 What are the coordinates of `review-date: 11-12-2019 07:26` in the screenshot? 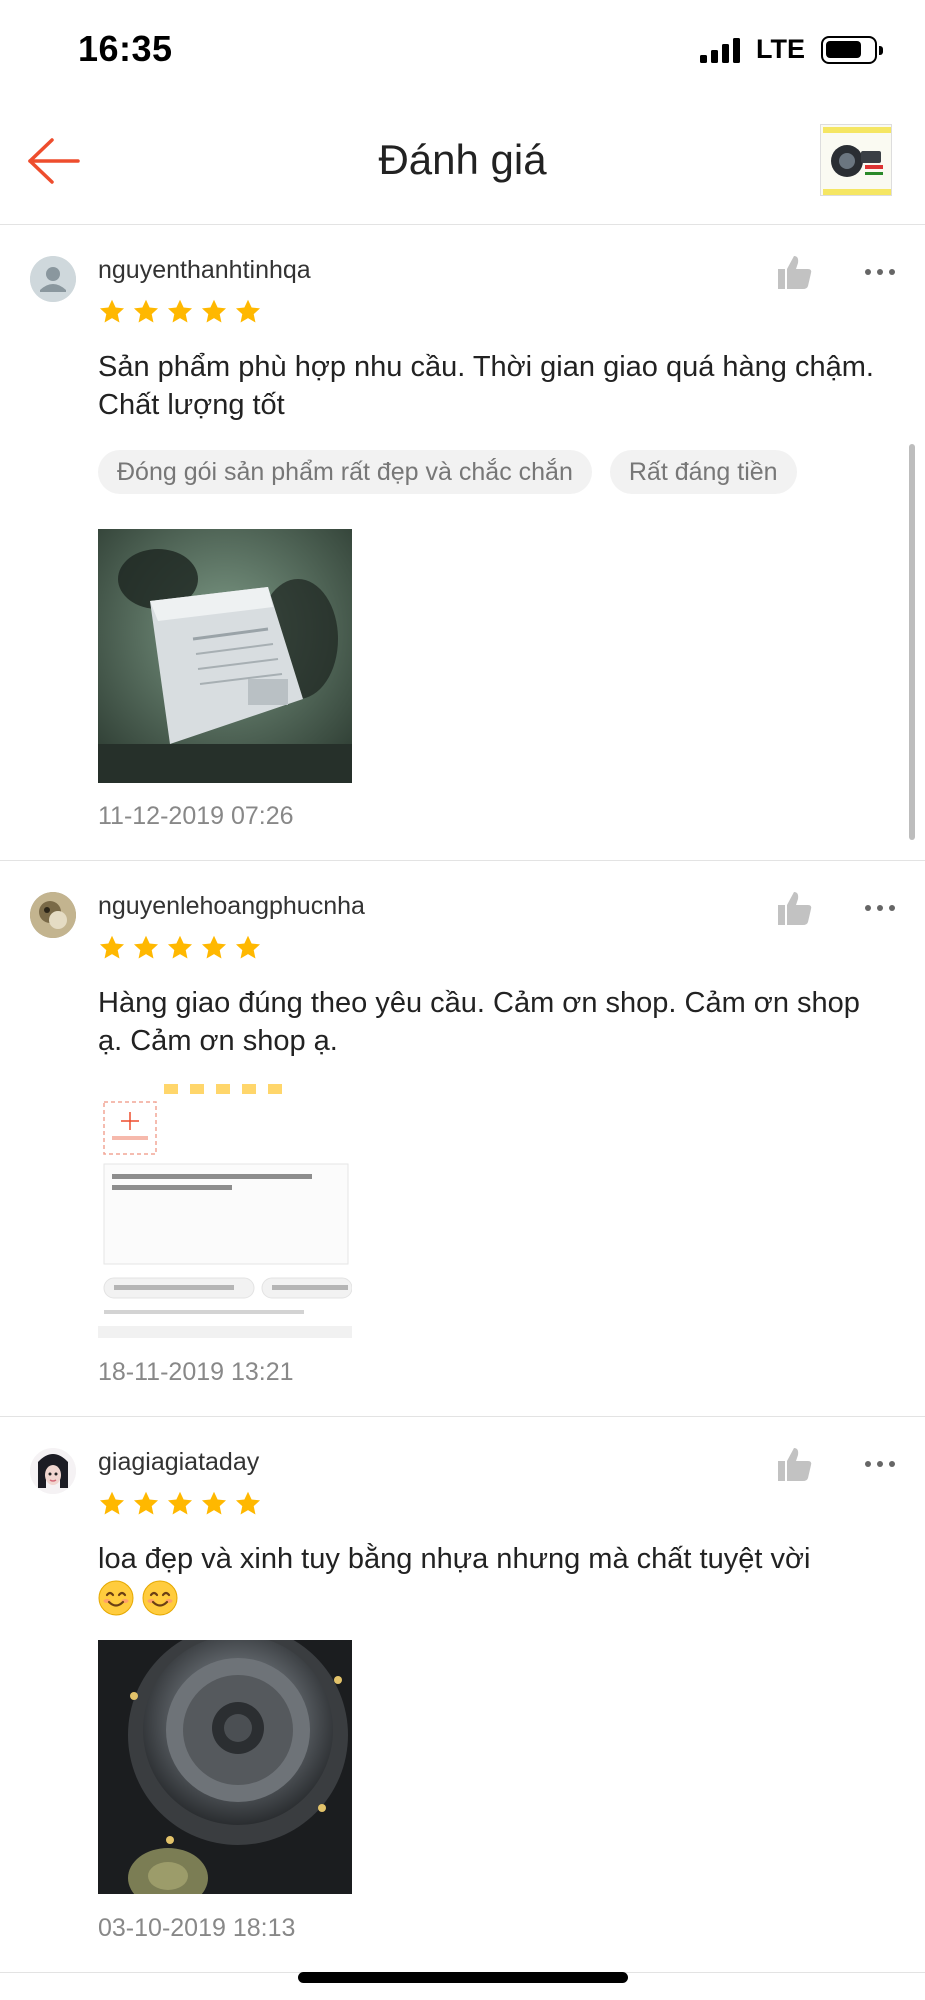 It's located at (196, 816).